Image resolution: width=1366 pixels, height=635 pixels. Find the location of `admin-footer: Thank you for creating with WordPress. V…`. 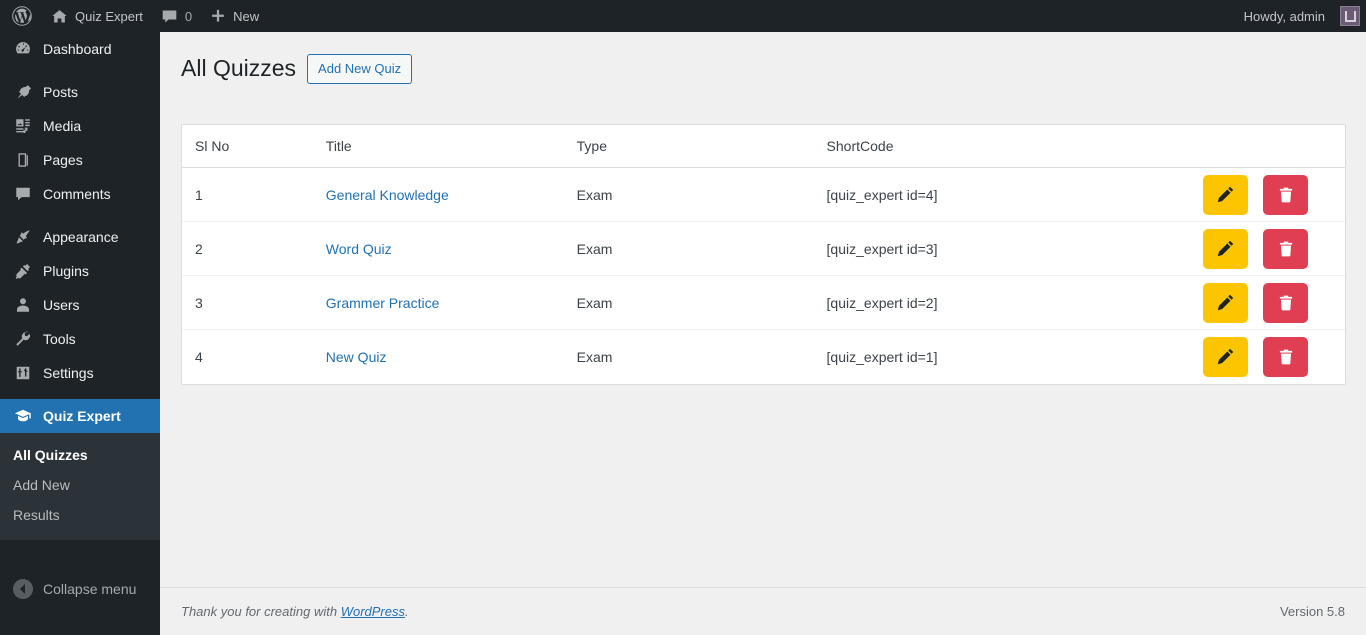

admin-footer: Thank you for creating with WordPress. V… is located at coordinates (763, 611).